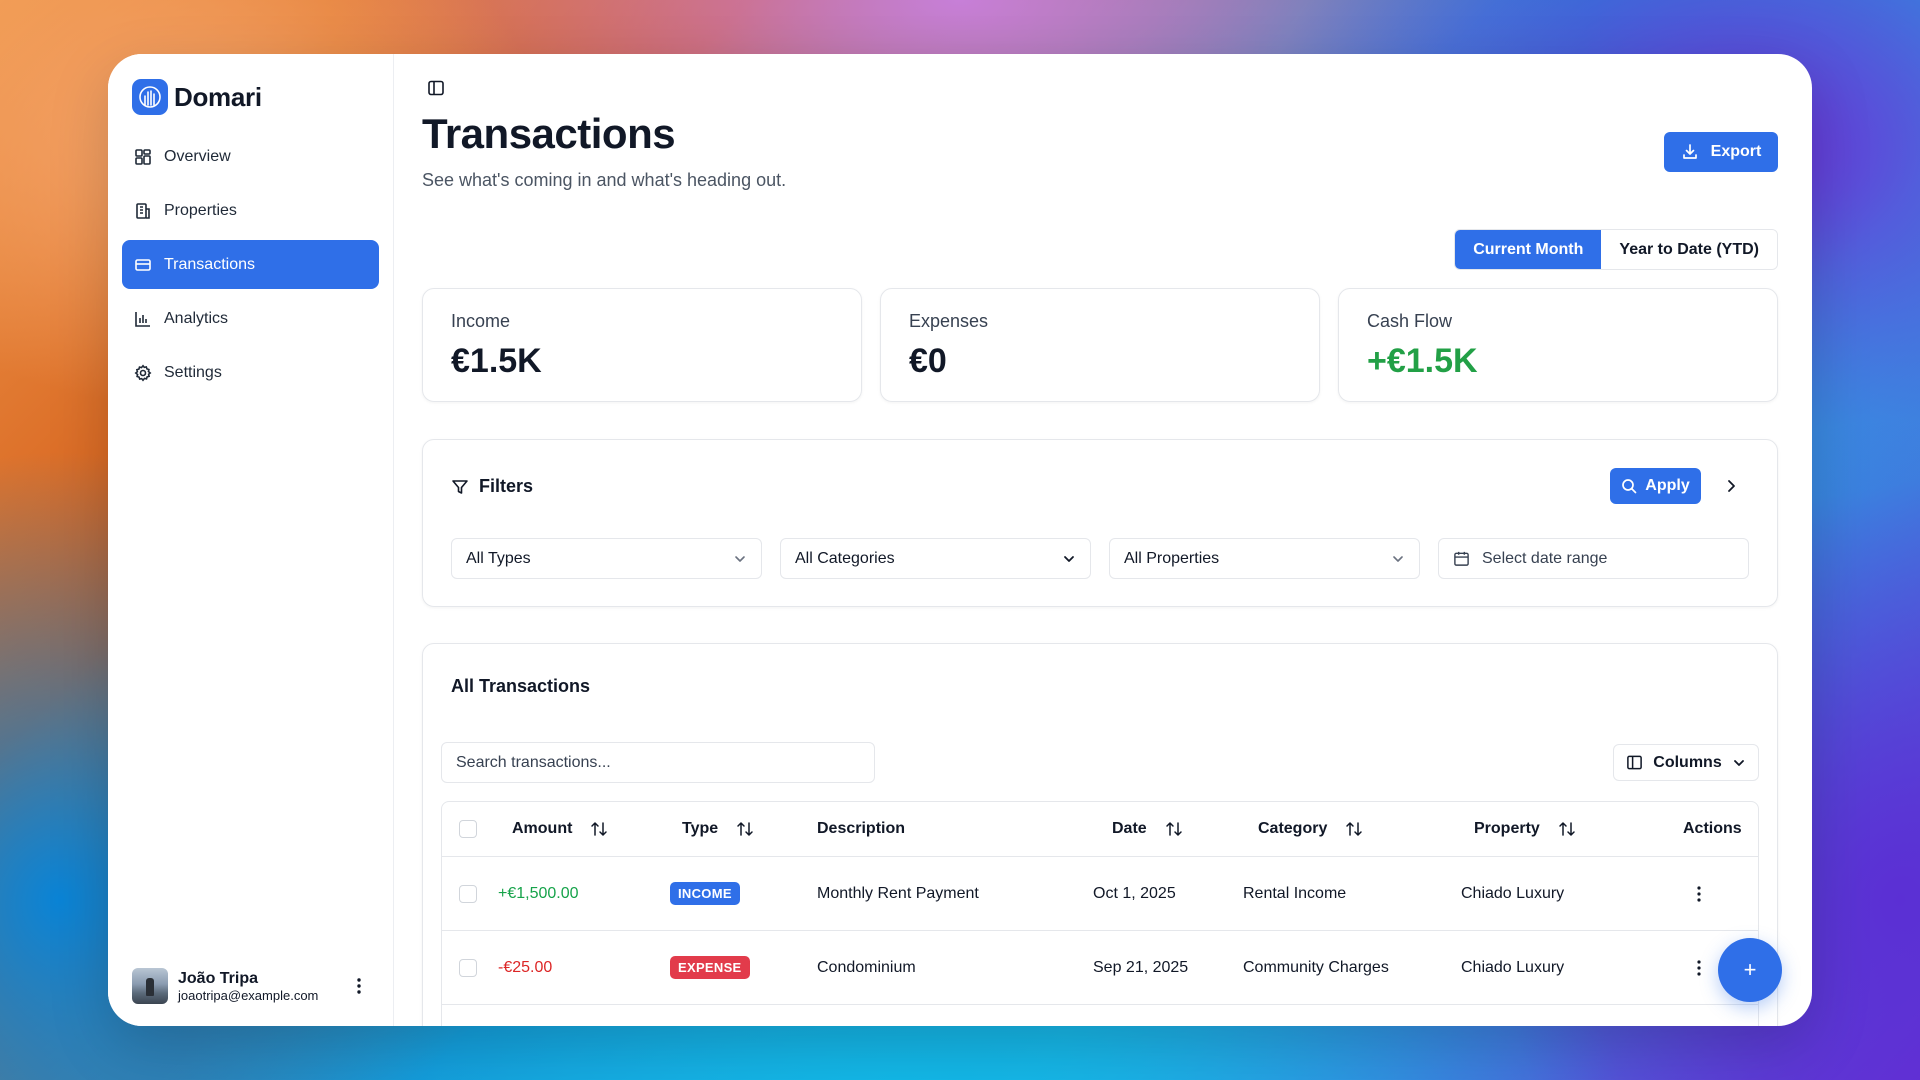  What do you see at coordinates (1525, 829) in the screenshot?
I see `sort-property: Property` at bounding box center [1525, 829].